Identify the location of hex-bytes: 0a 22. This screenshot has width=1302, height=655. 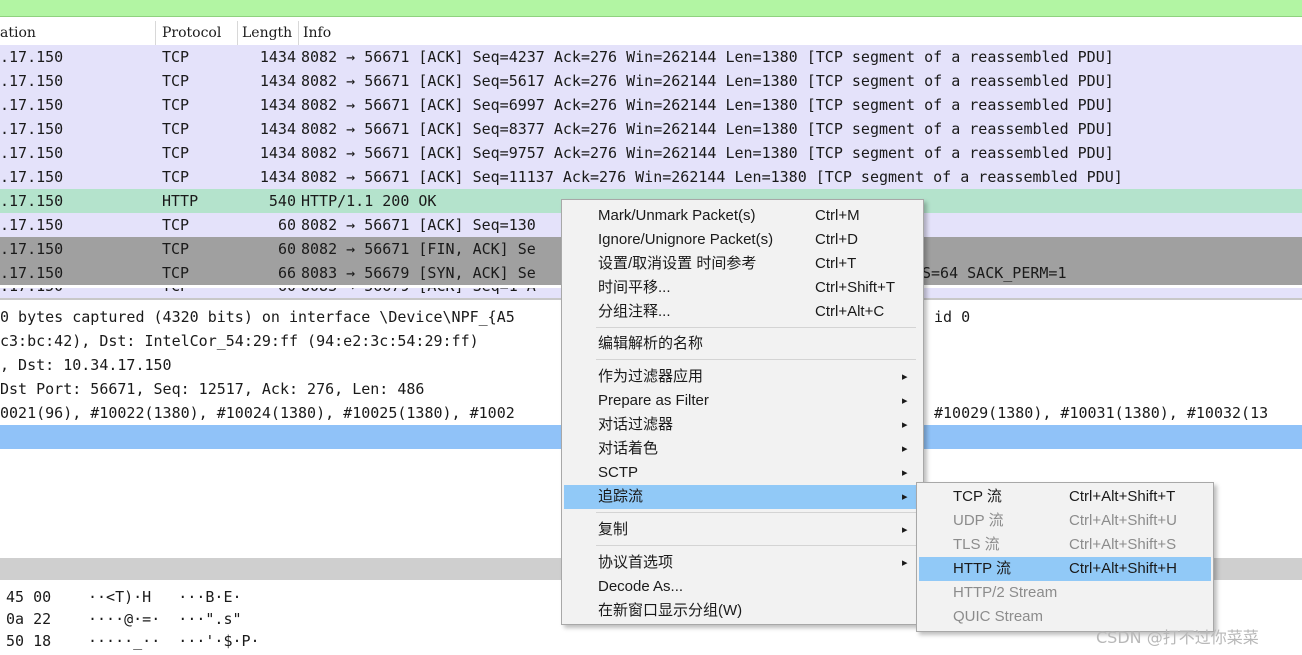
(29, 619).